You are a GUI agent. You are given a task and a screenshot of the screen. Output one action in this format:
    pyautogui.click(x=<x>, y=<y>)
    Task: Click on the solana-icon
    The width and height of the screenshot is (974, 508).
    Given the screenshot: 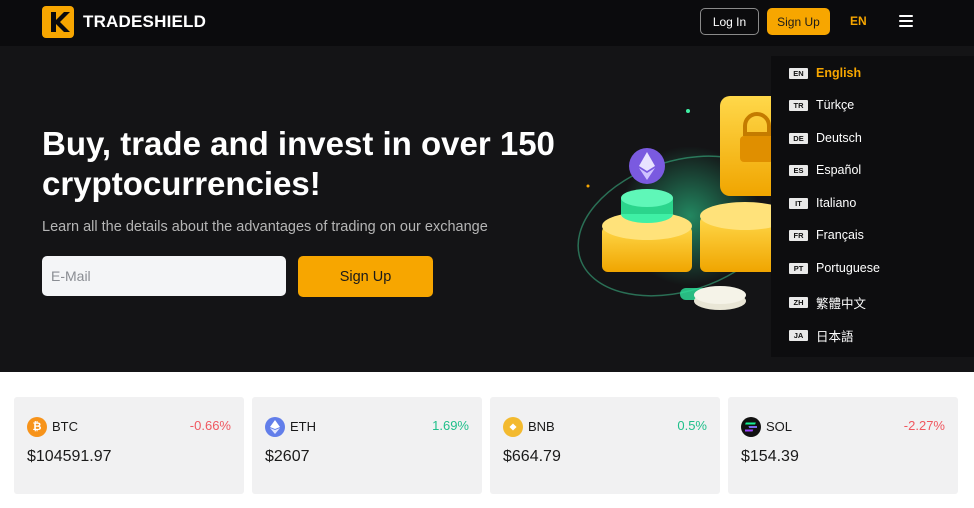 What is the action you would take?
    pyautogui.click(x=751, y=427)
    